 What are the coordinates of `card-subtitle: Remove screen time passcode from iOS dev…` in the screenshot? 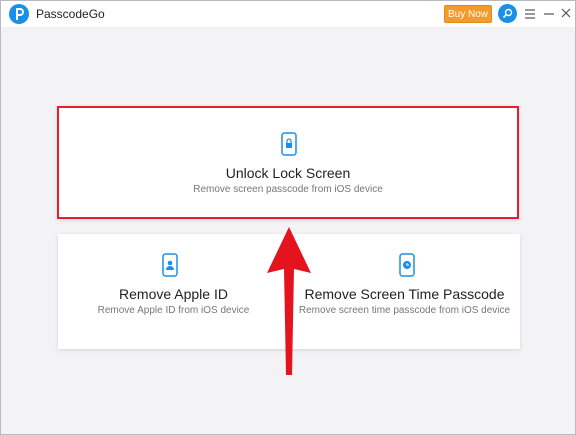 It's located at (404, 310).